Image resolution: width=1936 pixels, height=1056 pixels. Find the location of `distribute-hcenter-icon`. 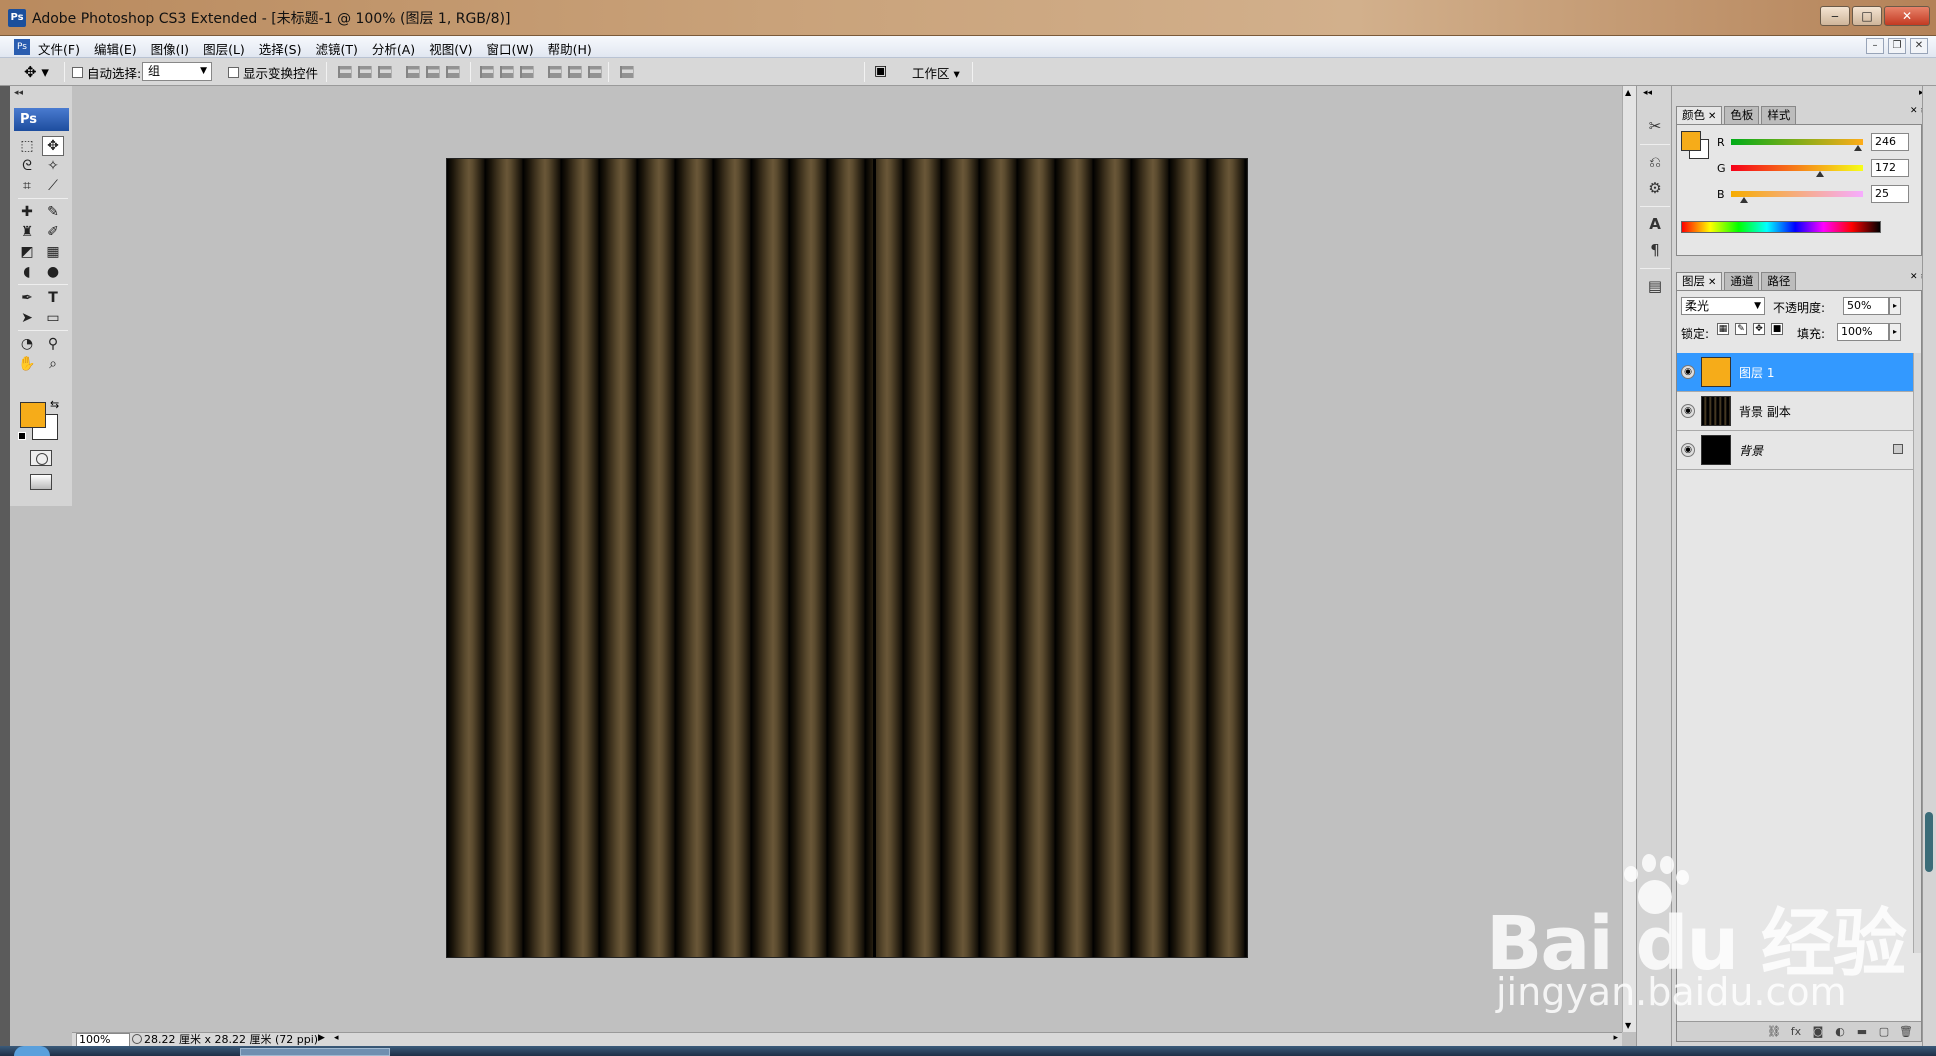

distribute-hcenter-icon is located at coordinates (575, 72).